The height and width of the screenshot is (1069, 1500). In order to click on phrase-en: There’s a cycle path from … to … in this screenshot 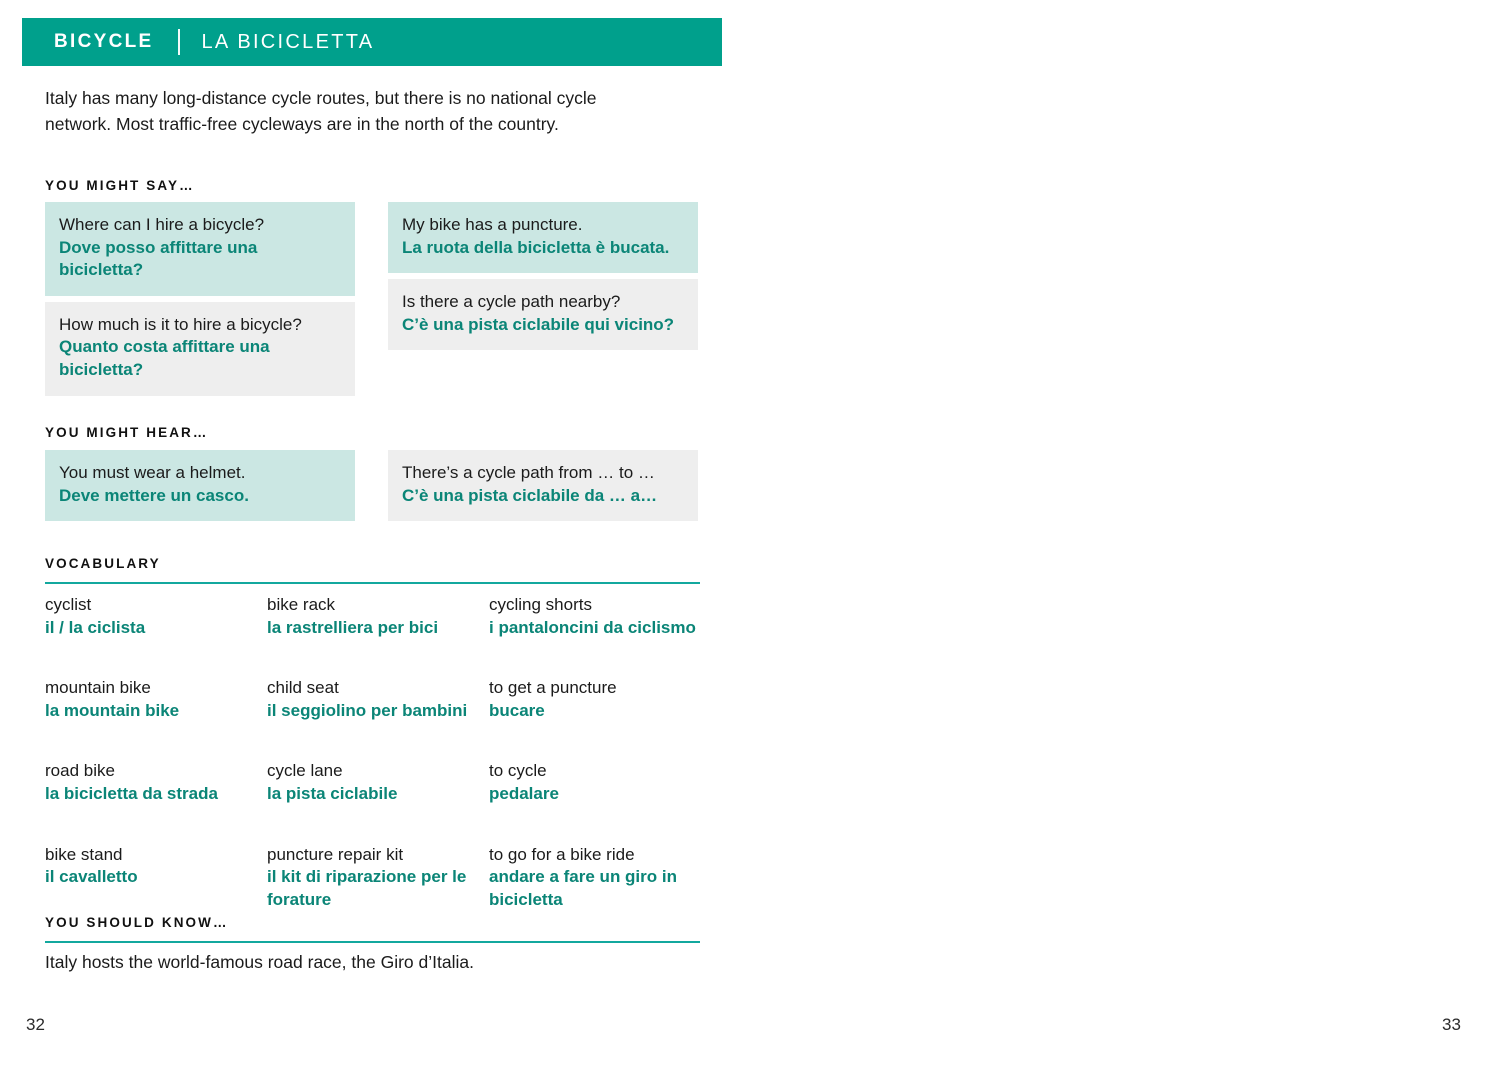, I will do `click(528, 472)`.